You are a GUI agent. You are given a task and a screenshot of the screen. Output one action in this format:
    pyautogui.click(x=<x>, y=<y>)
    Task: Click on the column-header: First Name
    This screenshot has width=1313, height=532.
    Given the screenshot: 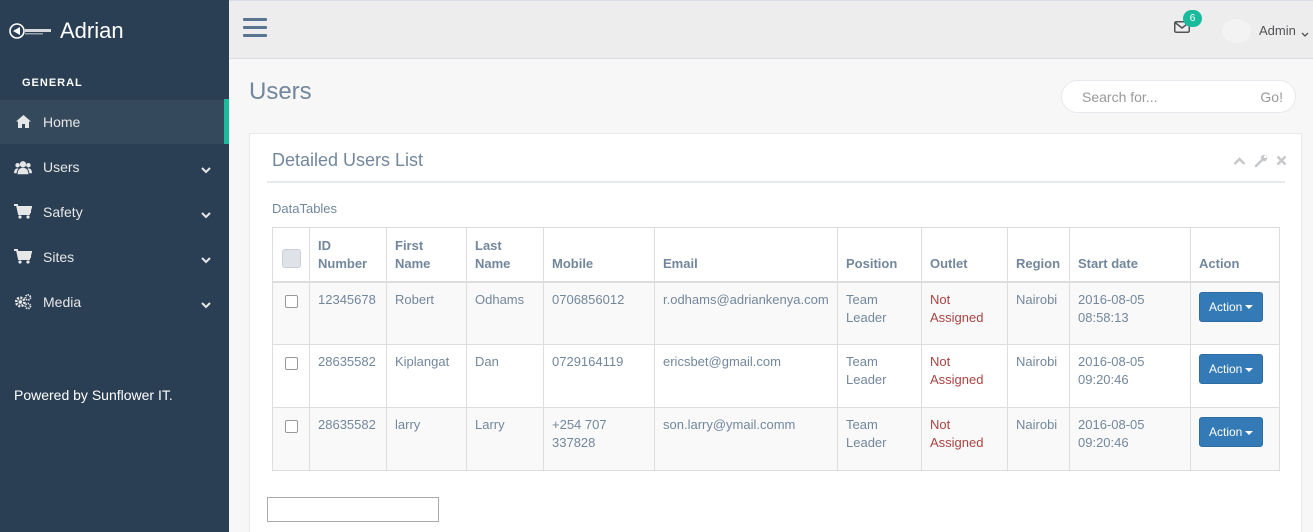 What is the action you would take?
    pyautogui.click(x=426, y=255)
    